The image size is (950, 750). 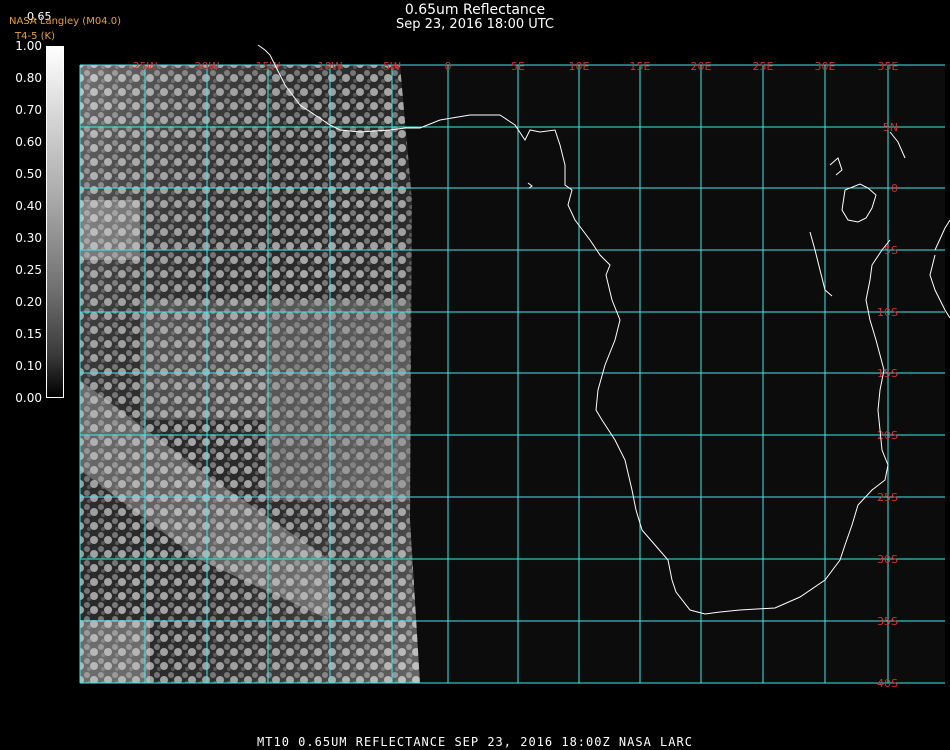 I want to click on latitude-label: 30S, so click(x=887, y=559).